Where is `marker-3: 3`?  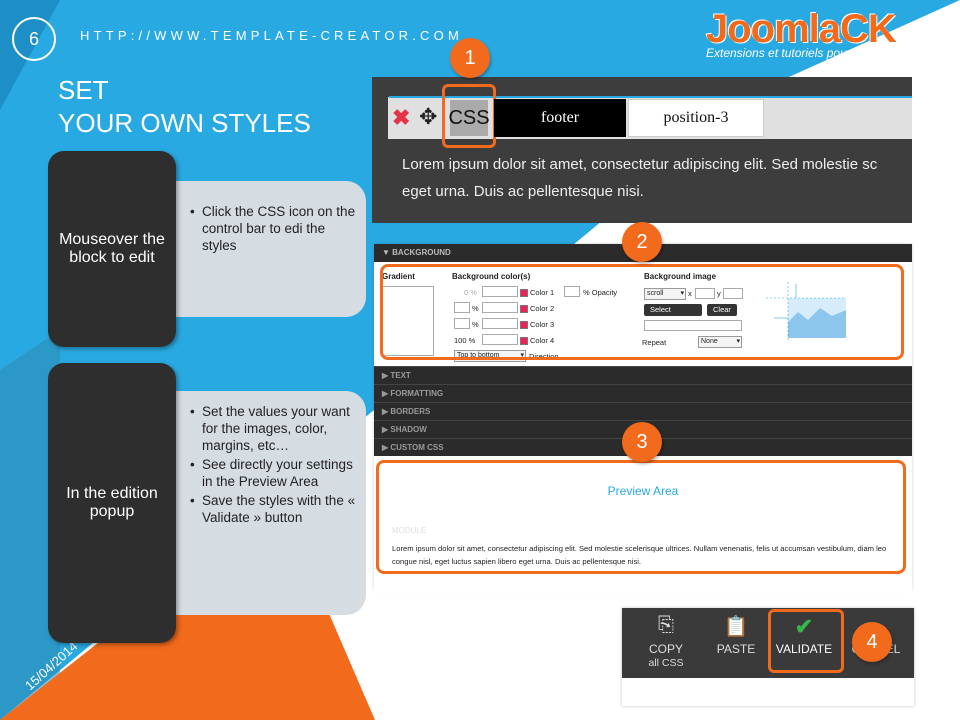
marker-3: 3 is located at coordinates (642, 442).